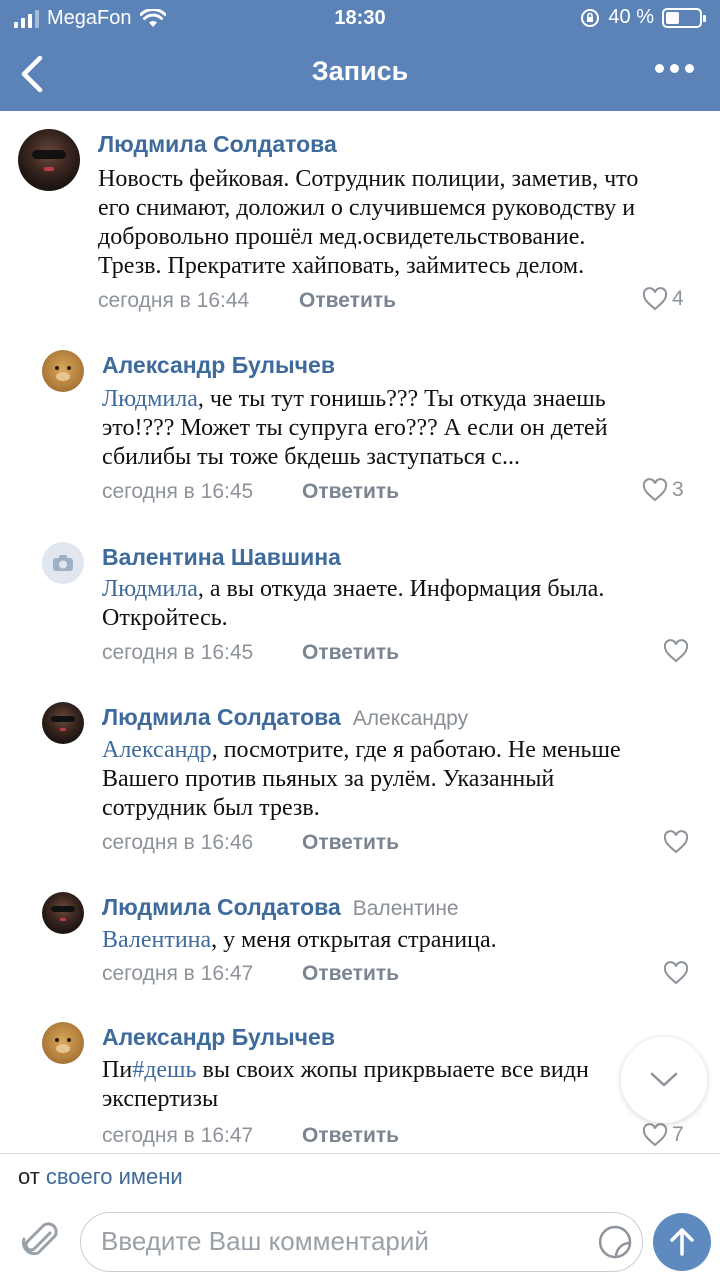  I want to click on like-count: 3, so click(678, 489).